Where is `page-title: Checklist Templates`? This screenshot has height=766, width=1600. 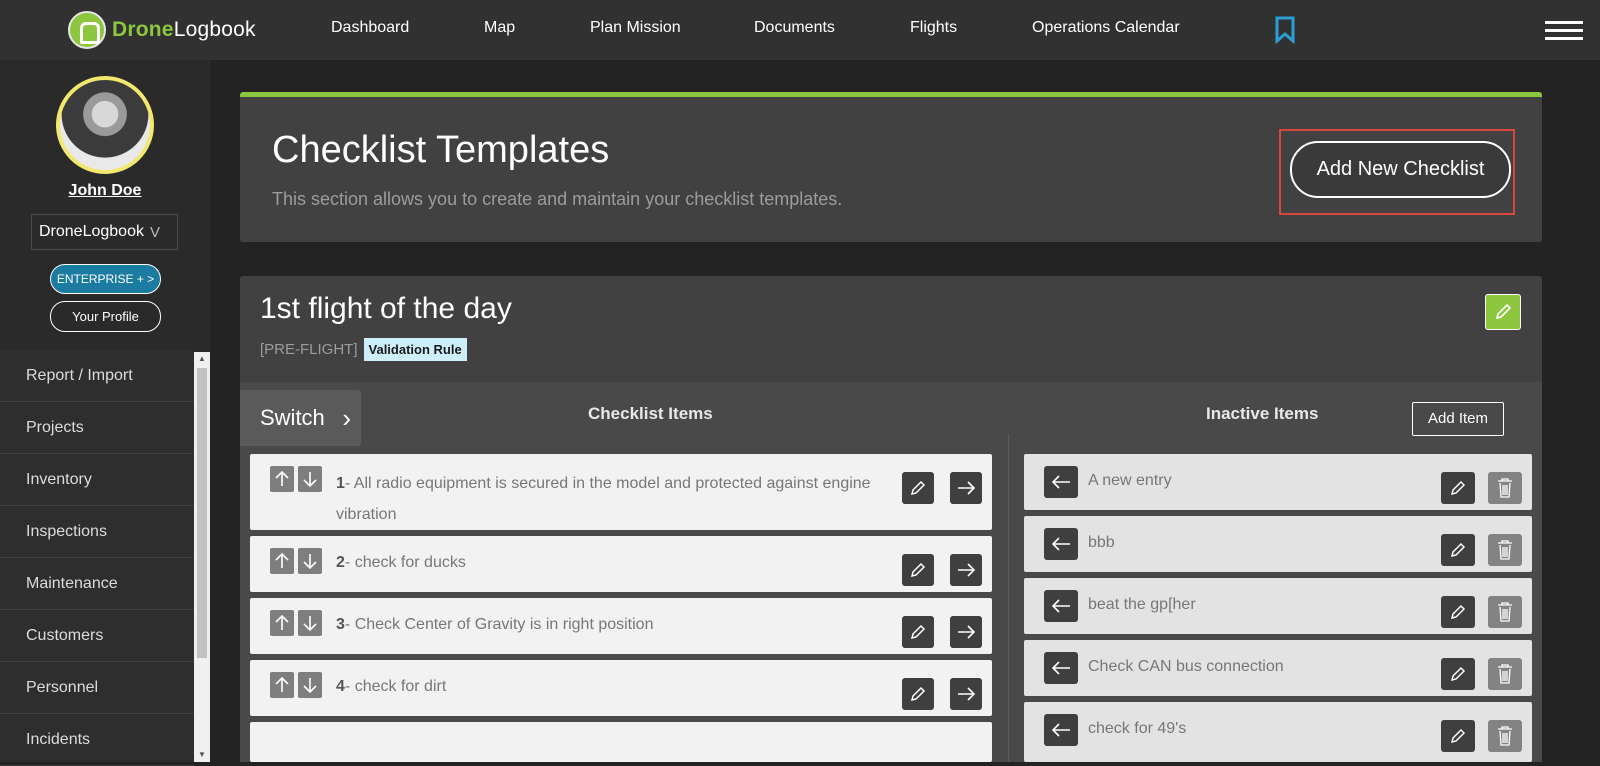
page-title: Checklist Templates is located at coordinates (441, 150).